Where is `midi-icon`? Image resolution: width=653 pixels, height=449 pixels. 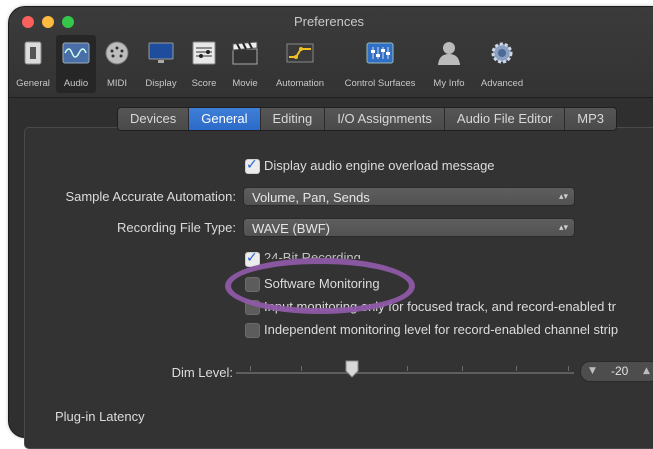 midi-icon is located at coordinates (117, 53).